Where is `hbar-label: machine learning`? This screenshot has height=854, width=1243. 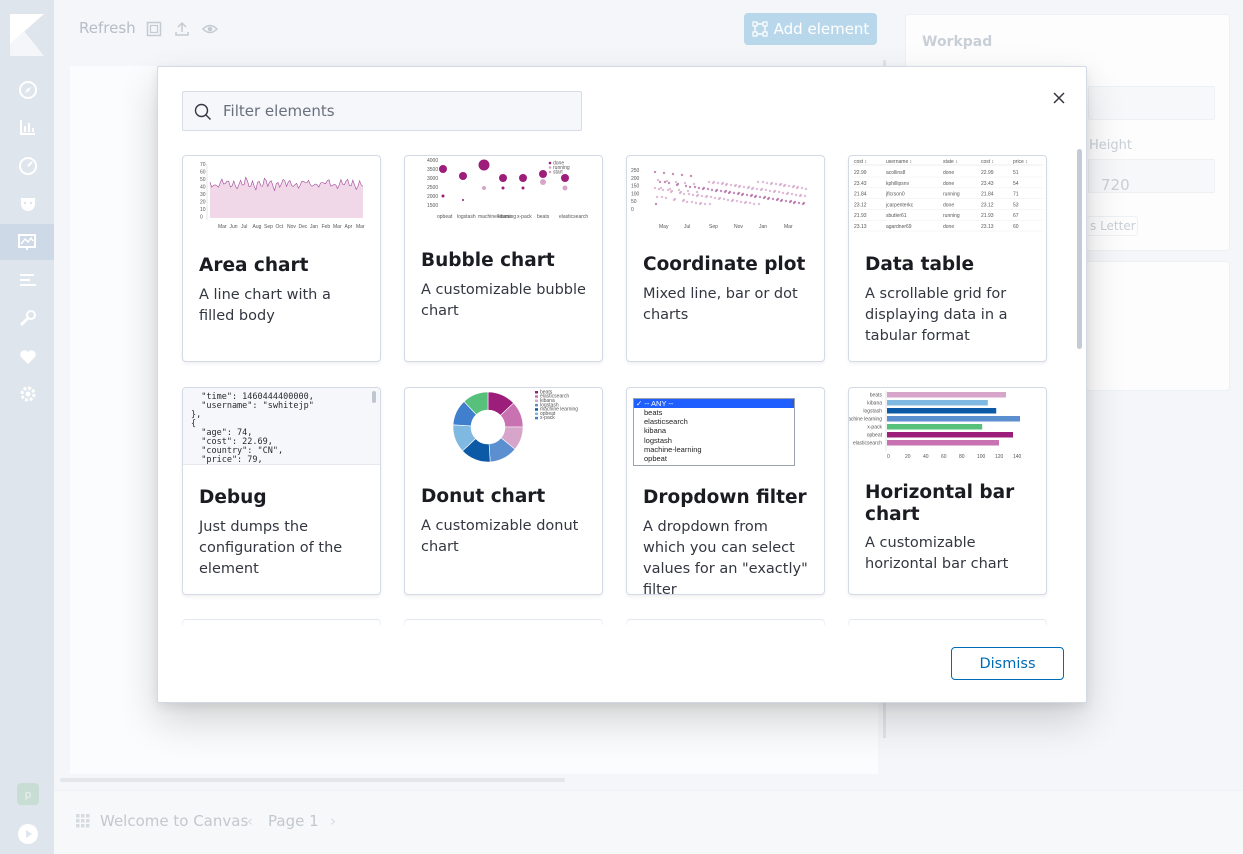 hbar-label: machine learning is located at coordinates (865, 420).